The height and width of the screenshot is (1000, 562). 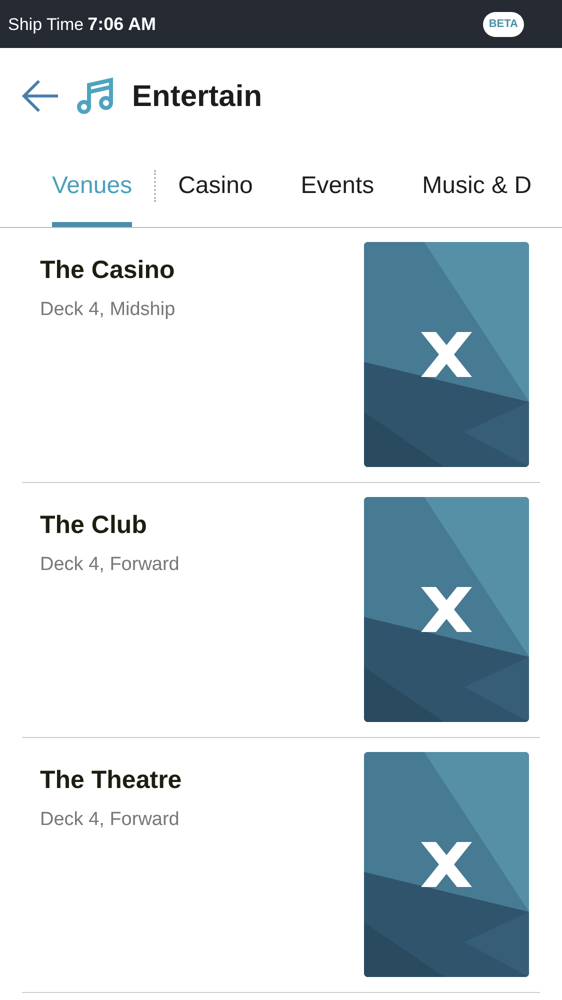 What do you see at coordinates (108, 271) in the screenshot?
I see `venue-name: The Casino` at bounding box center [108, 271].